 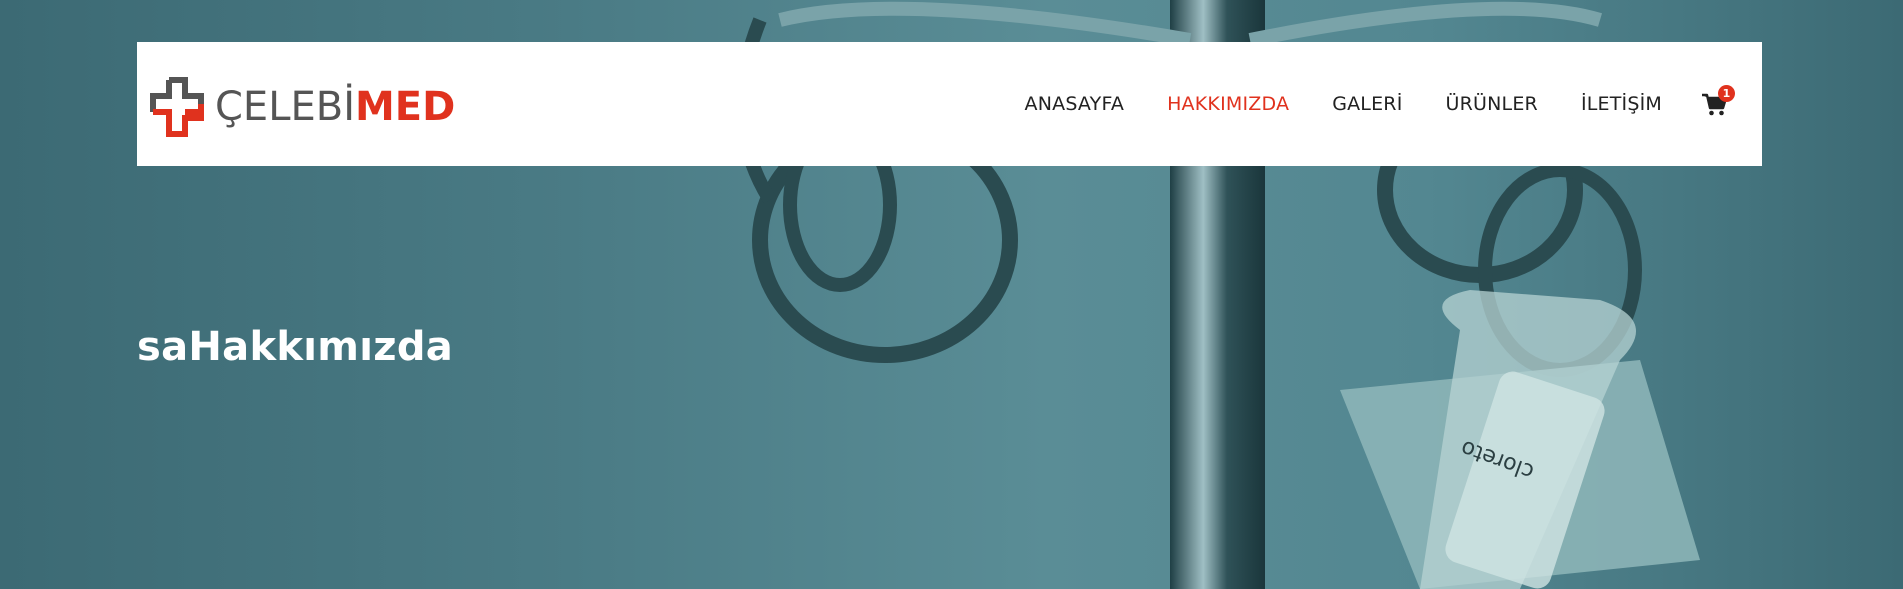 What do you see at coordinates (285, 107) in the screenshot?
I see `brand-name-part1: ÇELEBİ` at bounding box center [285, 107].